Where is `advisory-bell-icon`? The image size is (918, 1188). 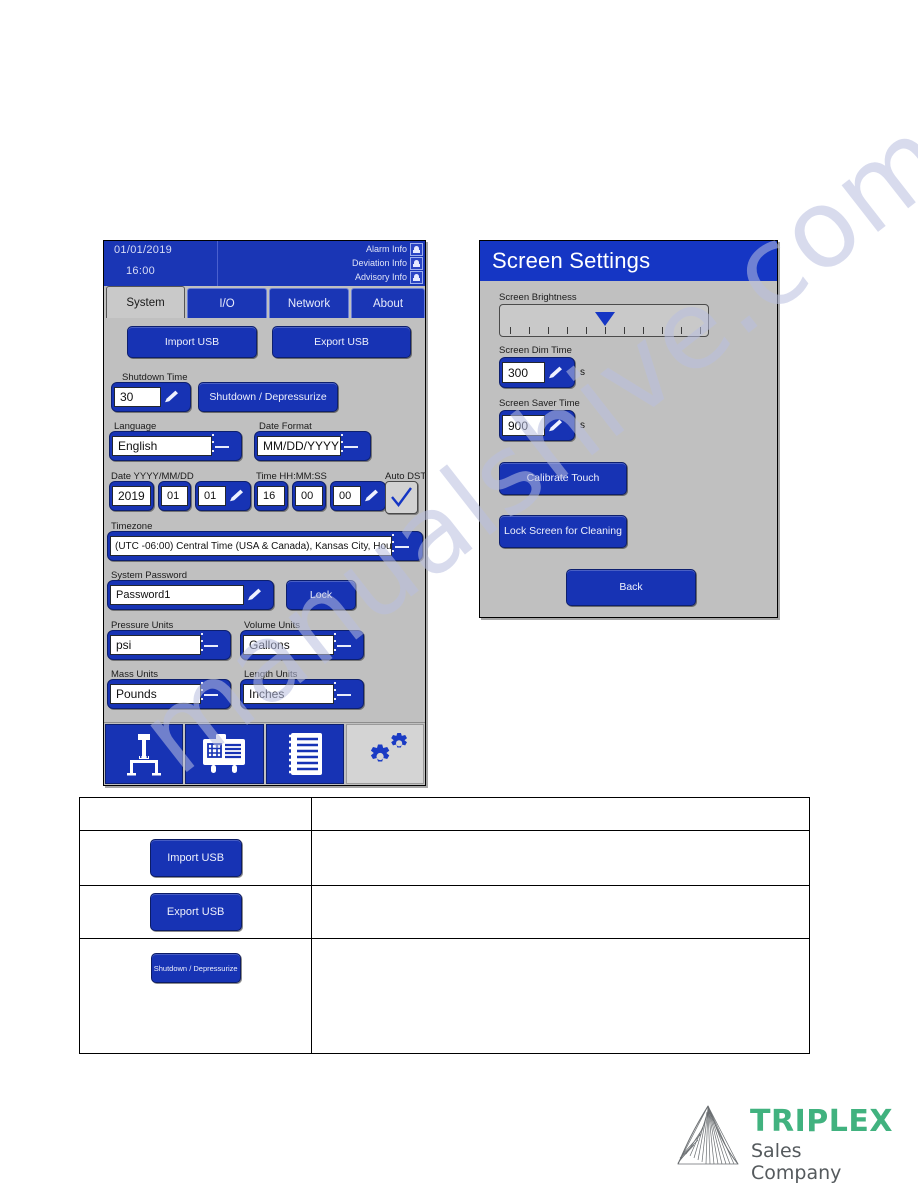 advisory-bell-icon is located at coordinates (416, 277).